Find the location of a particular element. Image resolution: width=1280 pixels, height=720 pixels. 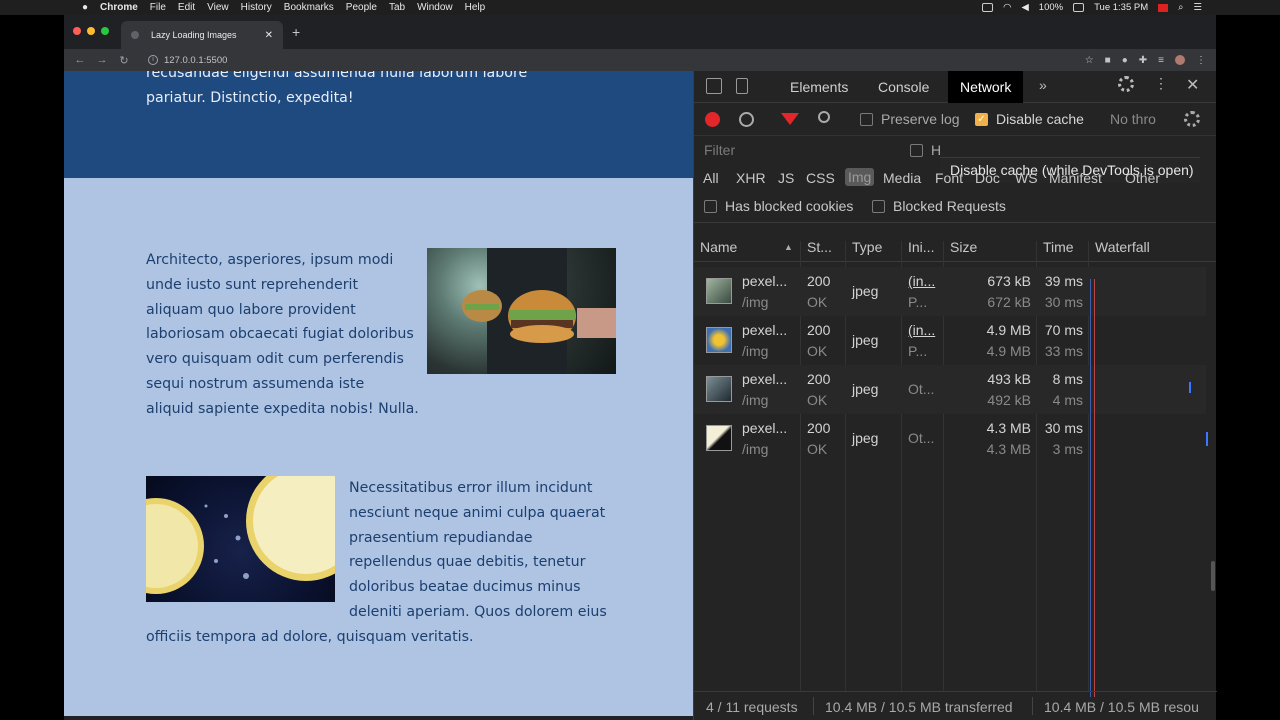

clear-icon is located at coordinates (746, 119).